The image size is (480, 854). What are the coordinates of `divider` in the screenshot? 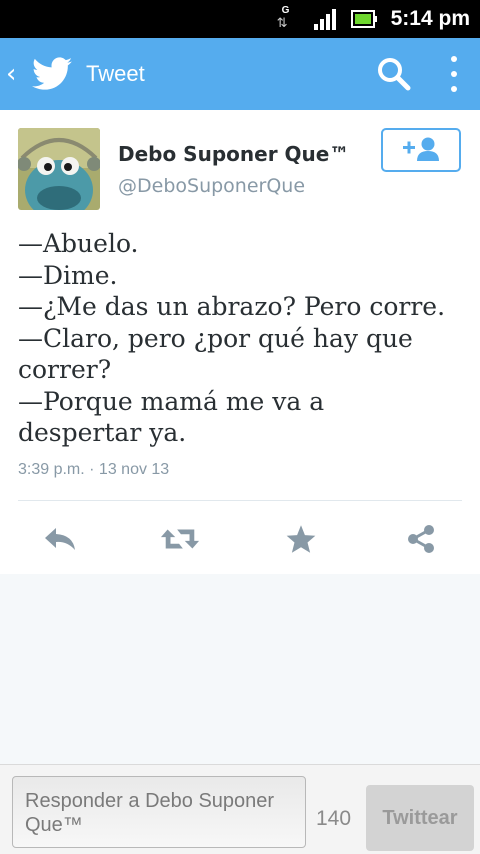 It's located at (240, 500).